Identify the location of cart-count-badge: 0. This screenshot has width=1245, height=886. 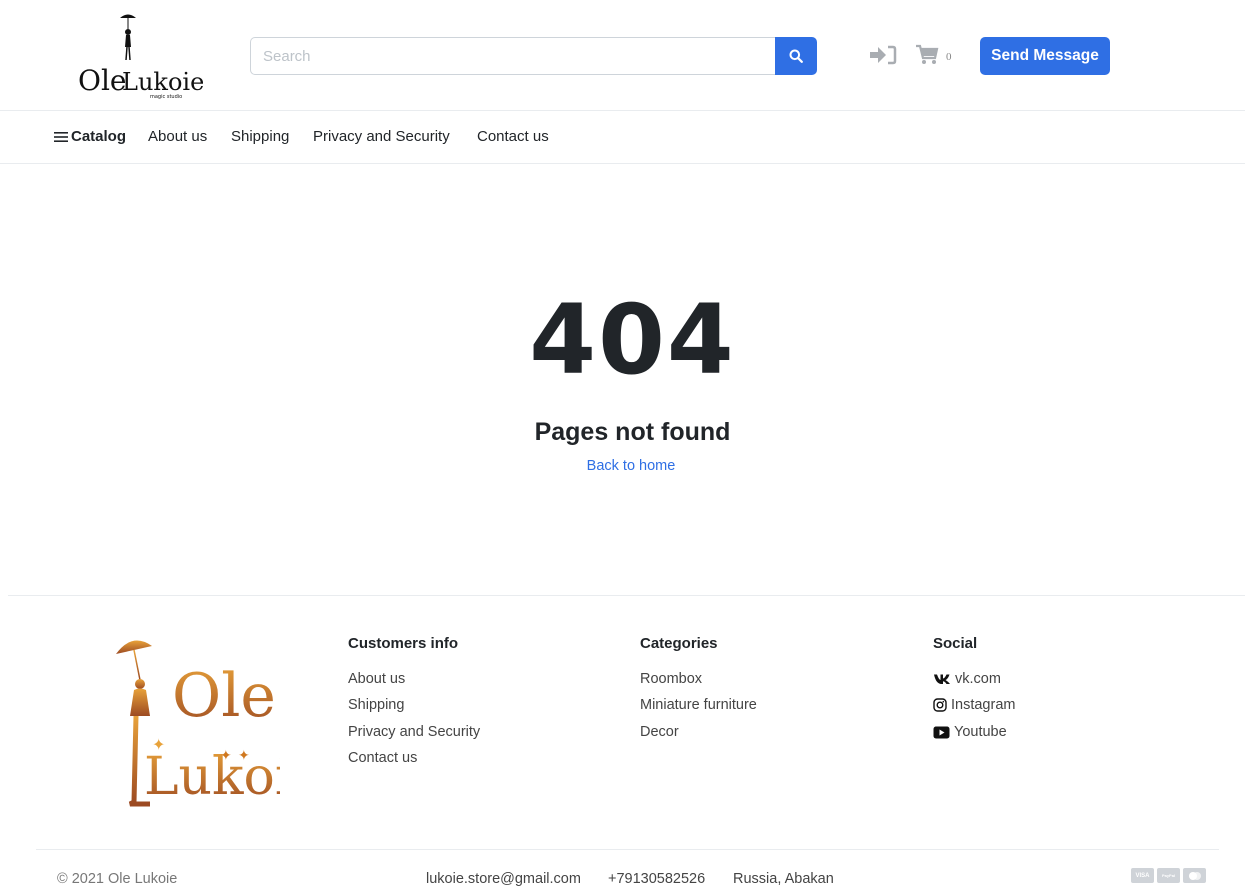
(949, 57).